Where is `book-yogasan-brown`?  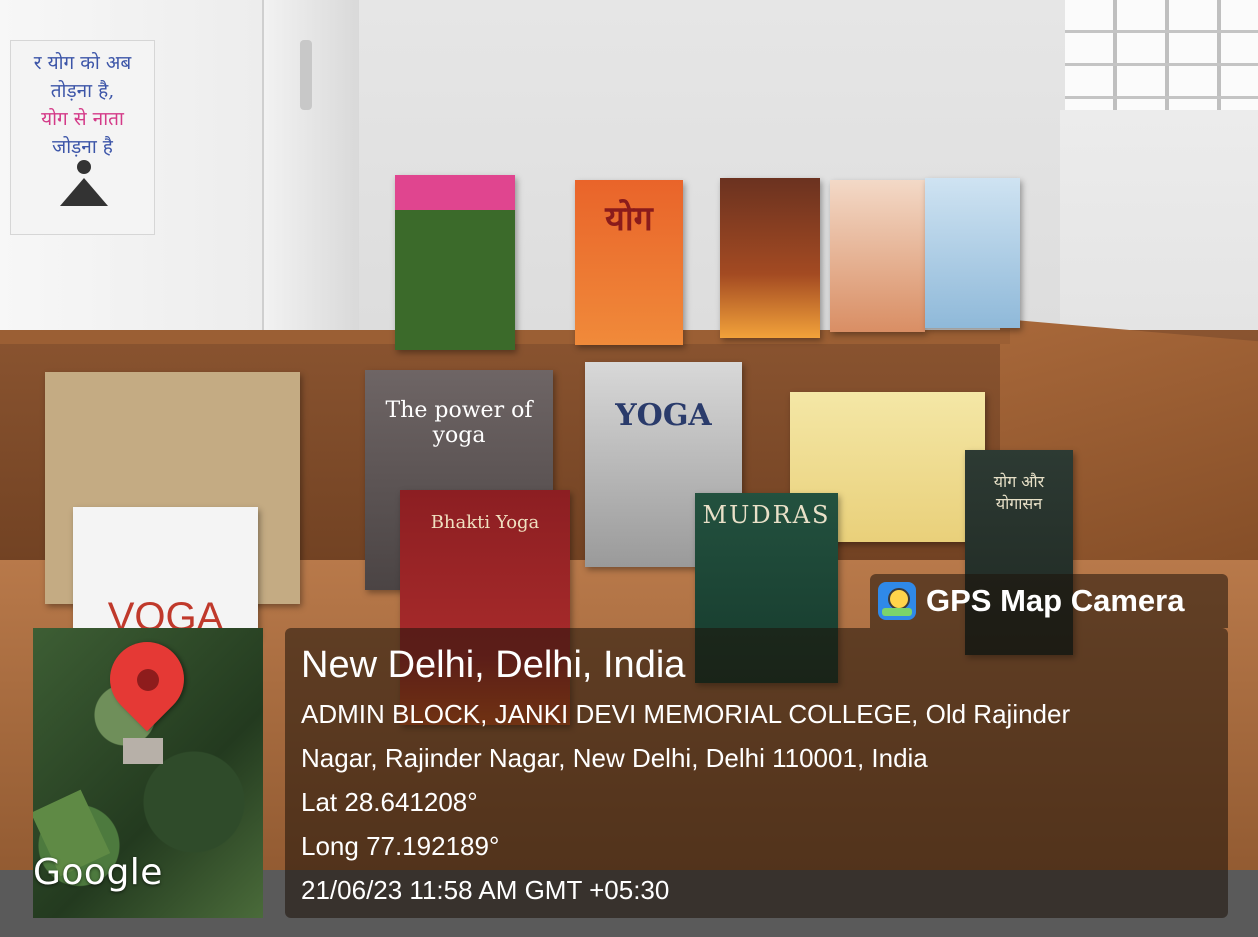 book-yogasan-brown is located at coordinates (770, 258).